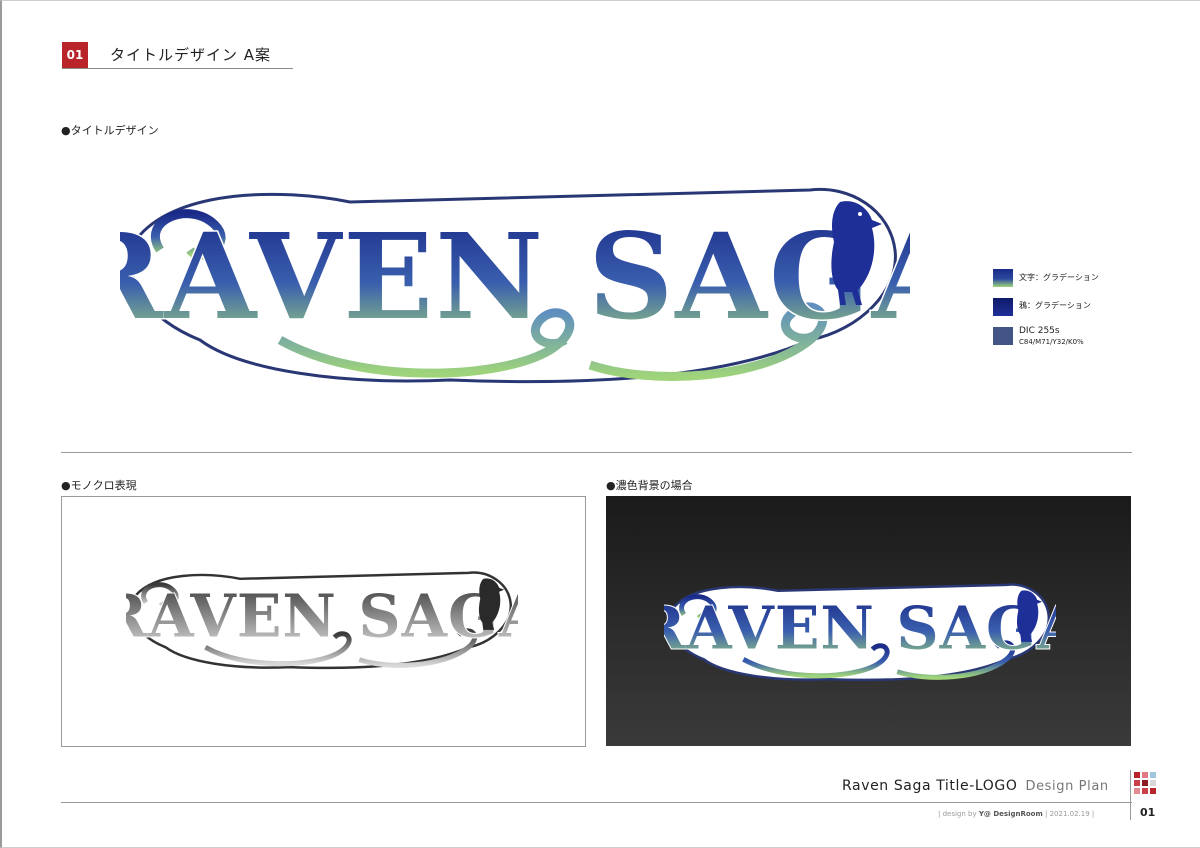 The height and width of the screenshot is (848, 1200). Describe the element at coordinates (1148, 812) in the screenshot. I see `page-number: 01` at that location.